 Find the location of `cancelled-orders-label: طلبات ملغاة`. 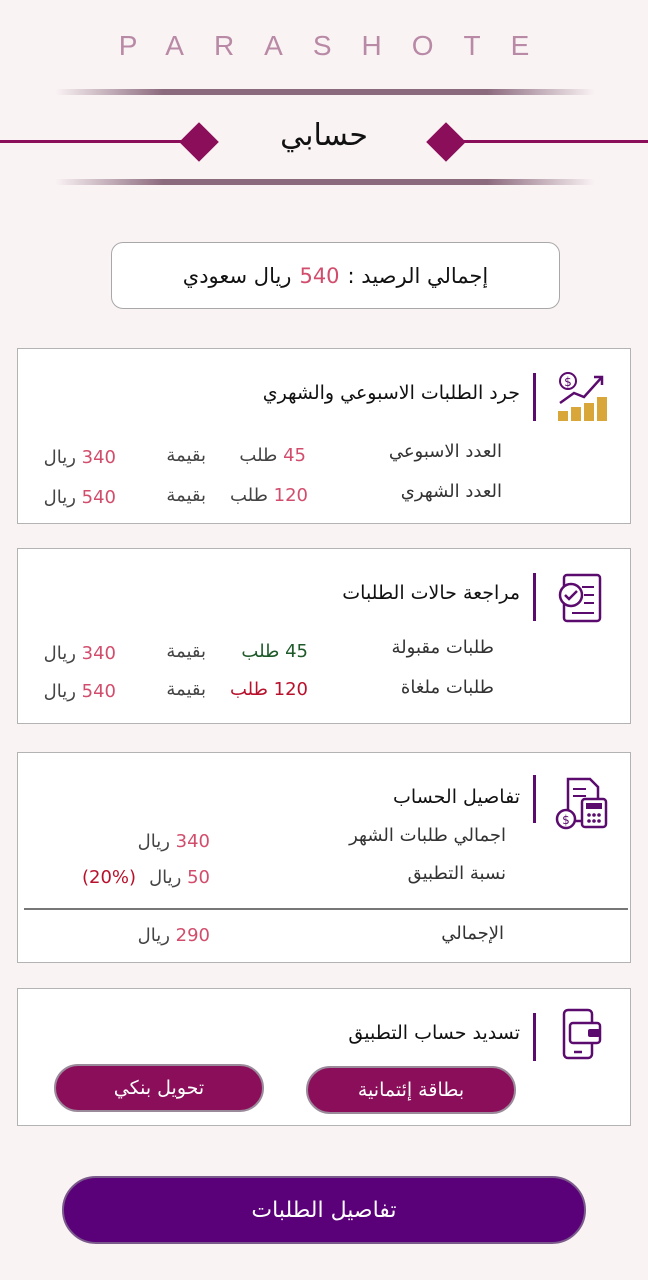

cancelled-orders-label: طلبات ملغاة is located at coordinates (447, 687).